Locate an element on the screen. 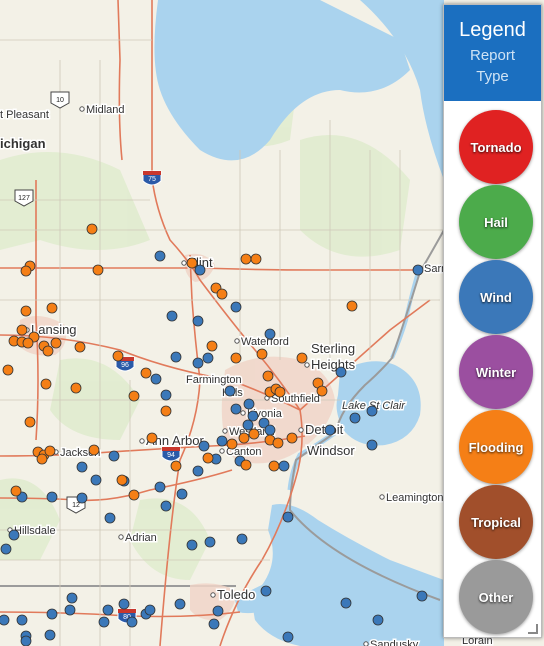 Image resolution: width=544 pixels, height=646 pixels. resize-handle is located at coordinates (533, 629).